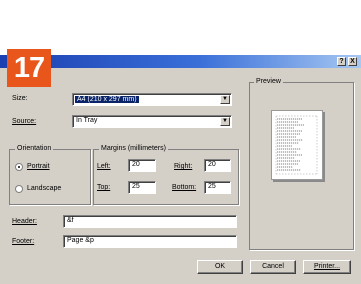 Image resolution: width=361 pixels, height=284 pixels. I want to click on step-number-badge: 17, so click(29, 68).